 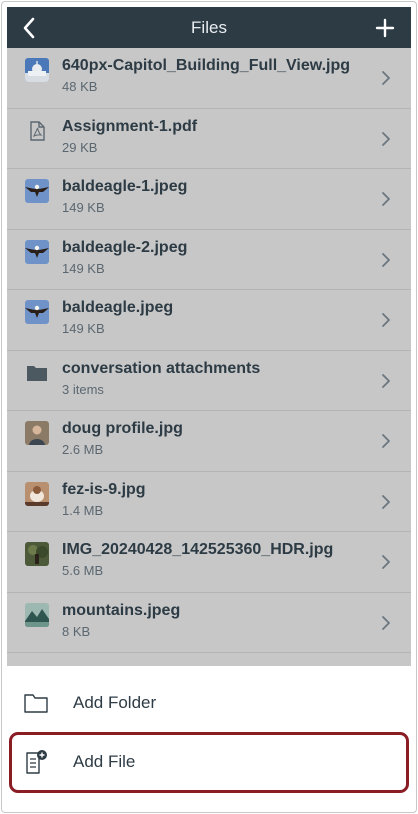 I want to click on file-row-doug-profile: doug profile.jpg 2.6 MB, so click(x=209, y=441).